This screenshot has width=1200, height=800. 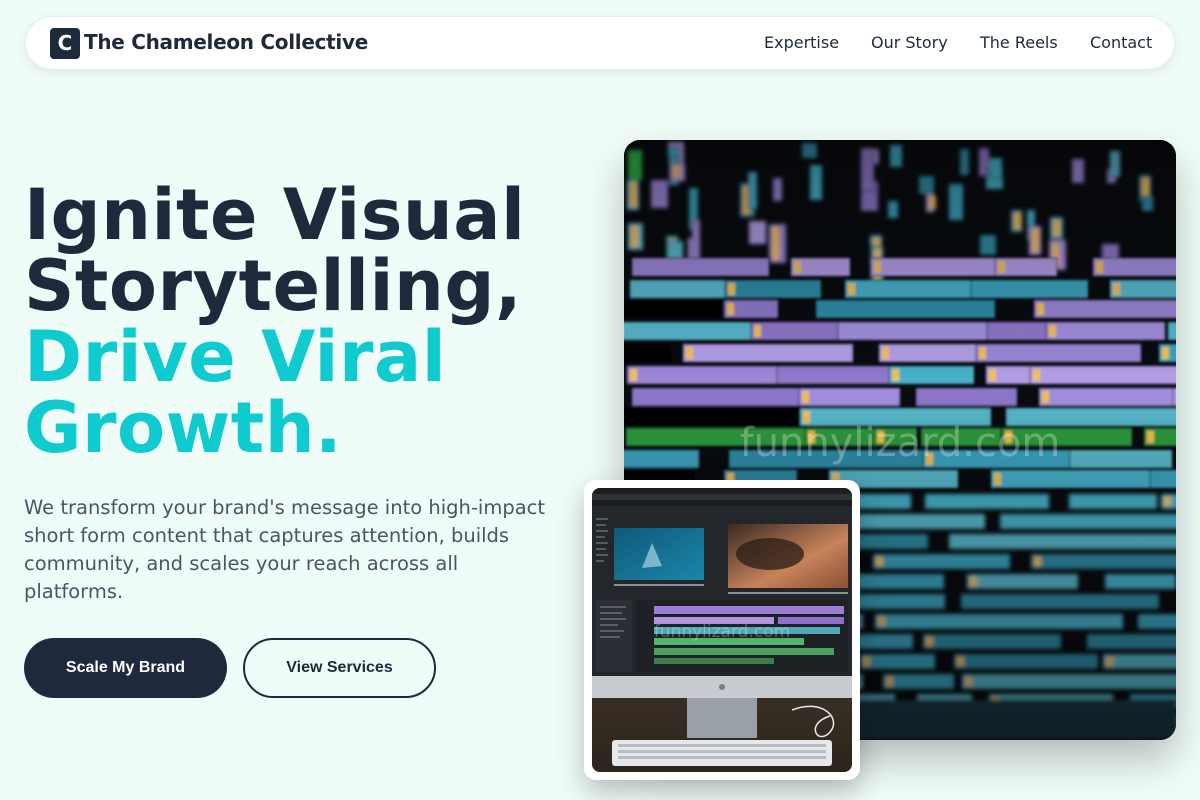 I want to click on headline-line-4: Growth., so click(x=183, y=428).